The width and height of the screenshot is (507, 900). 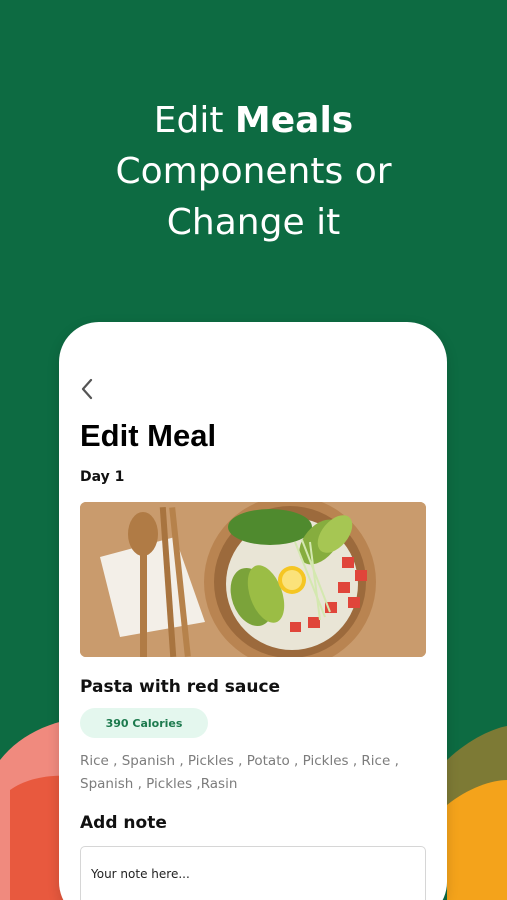 What do you see at coordinates (253, 873) in the screenshot?
I see `note-input` at bounding box center [253, 873].